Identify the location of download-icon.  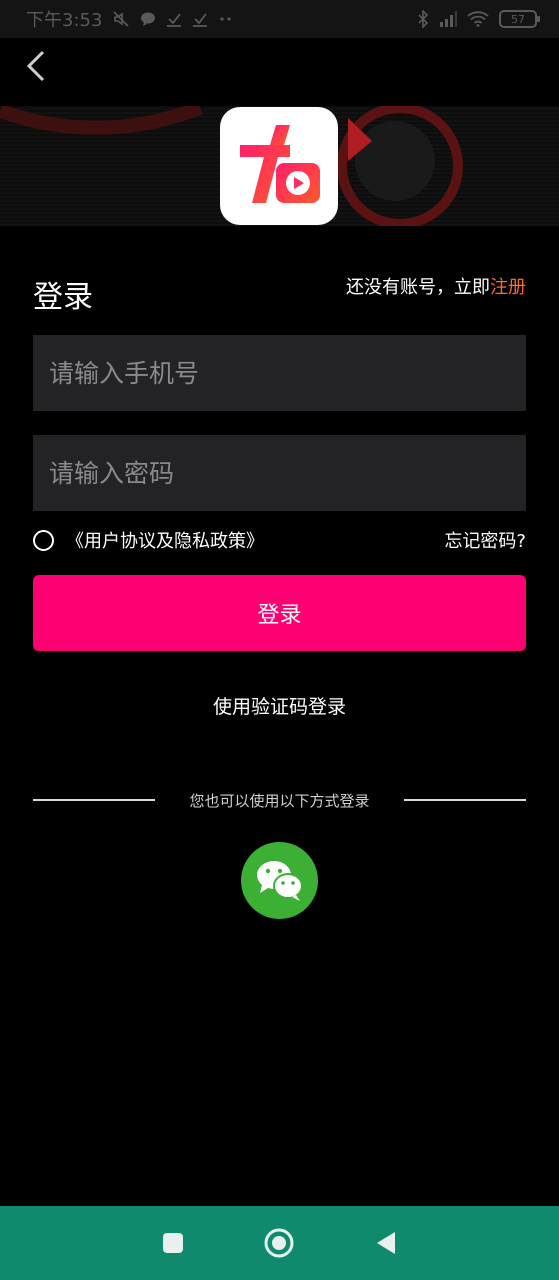
(174, 19).